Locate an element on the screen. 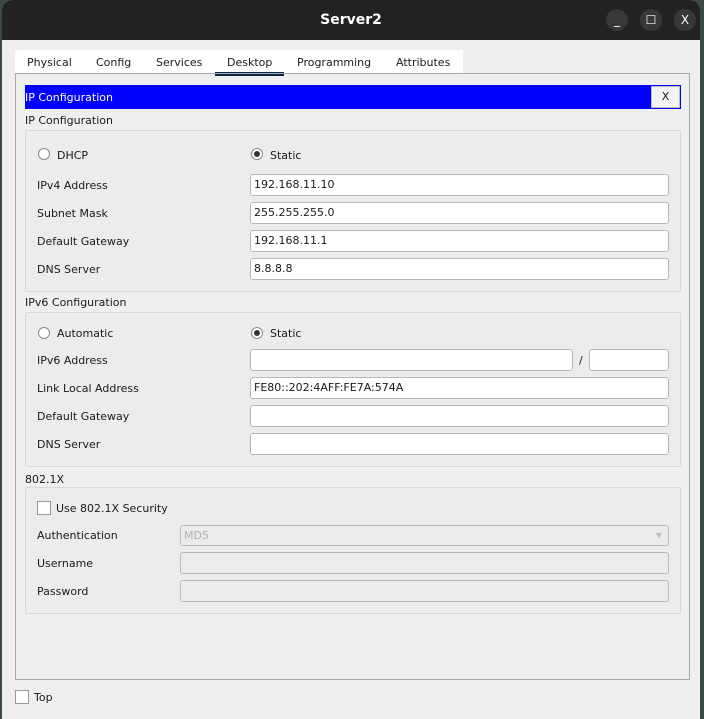 Image resolution: width=704 pixels, height=719 pixels. username-label: Username is located at coordinates (65, 563).